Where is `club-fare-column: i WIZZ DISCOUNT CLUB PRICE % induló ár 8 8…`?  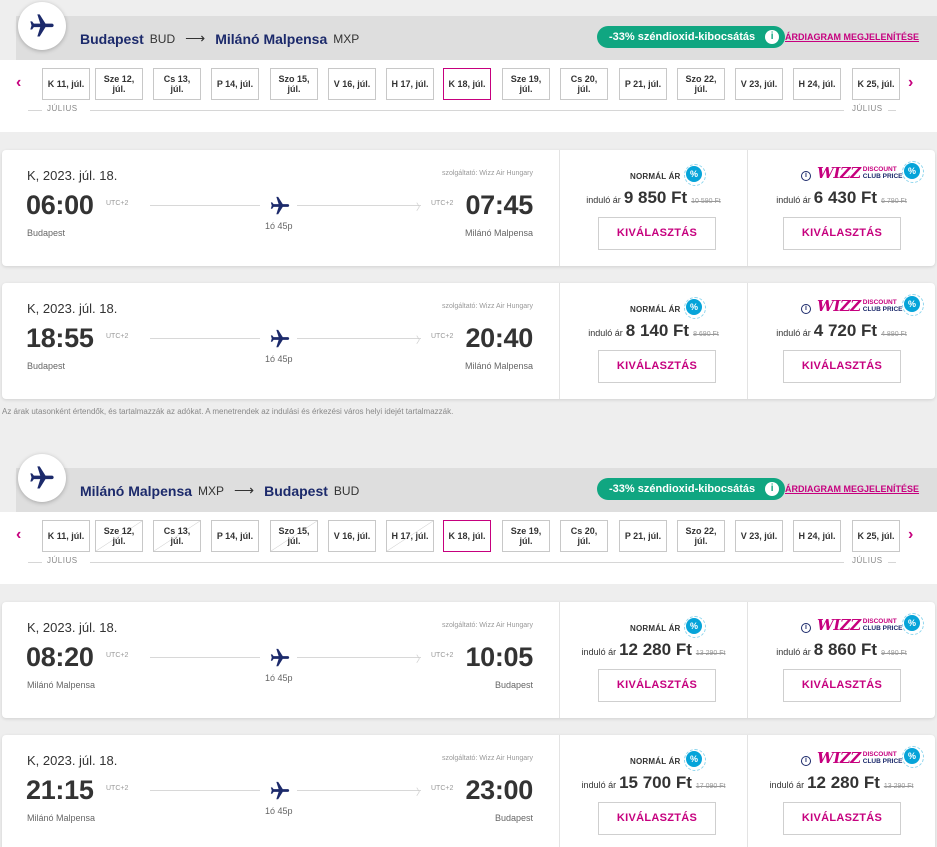 club-fare-column: i WIZZ DISCOUNT CLUB PRICE % induló ár 8 8… is located at coordinates (841, 660).